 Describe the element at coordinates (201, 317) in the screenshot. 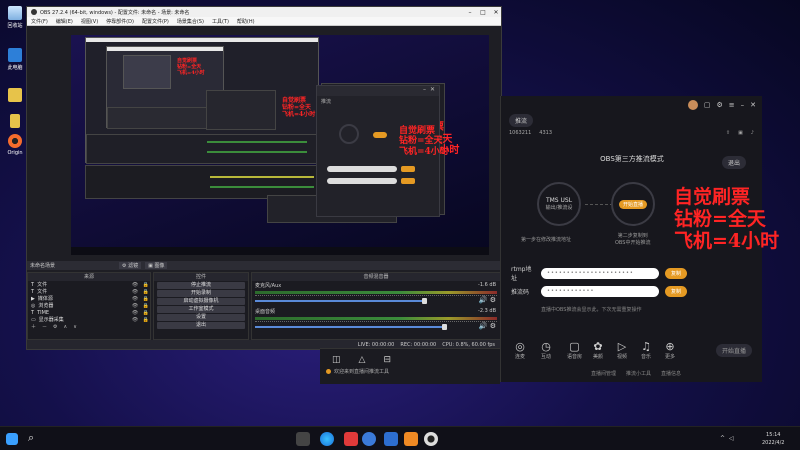

I see `settings-button: 设置` at that location.